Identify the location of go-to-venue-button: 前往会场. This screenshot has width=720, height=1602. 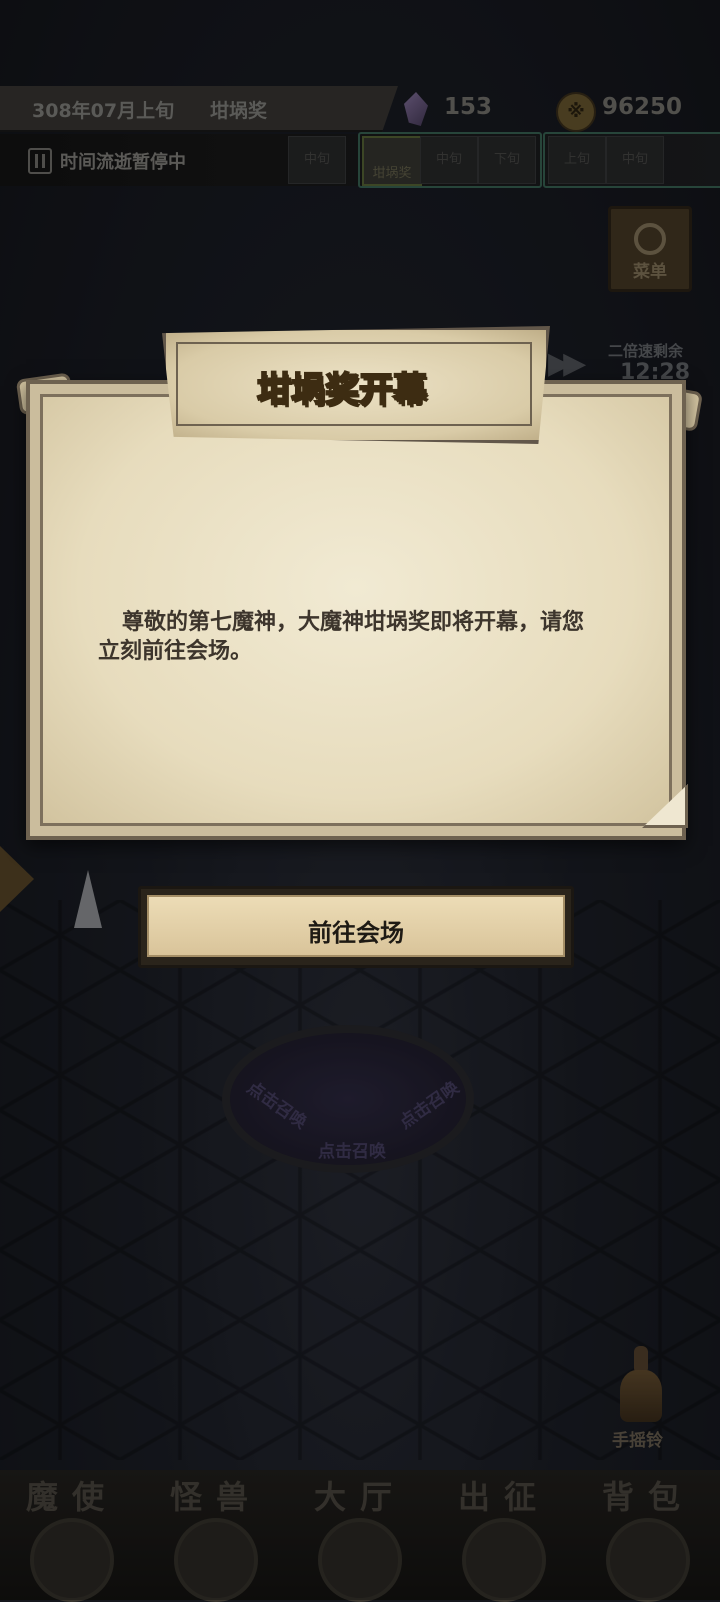
(356, 927).